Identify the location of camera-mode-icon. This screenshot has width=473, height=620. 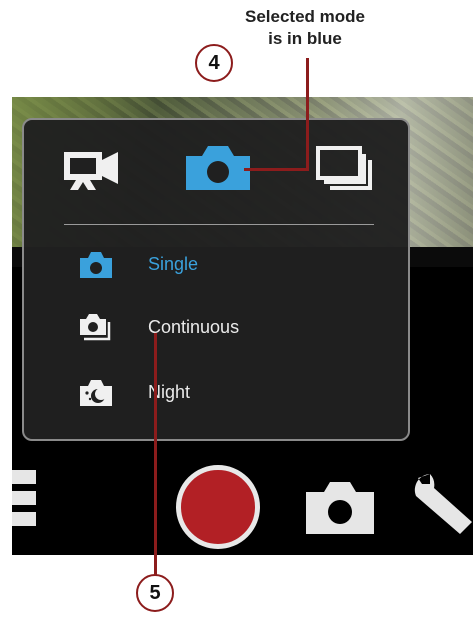
(340, 507).